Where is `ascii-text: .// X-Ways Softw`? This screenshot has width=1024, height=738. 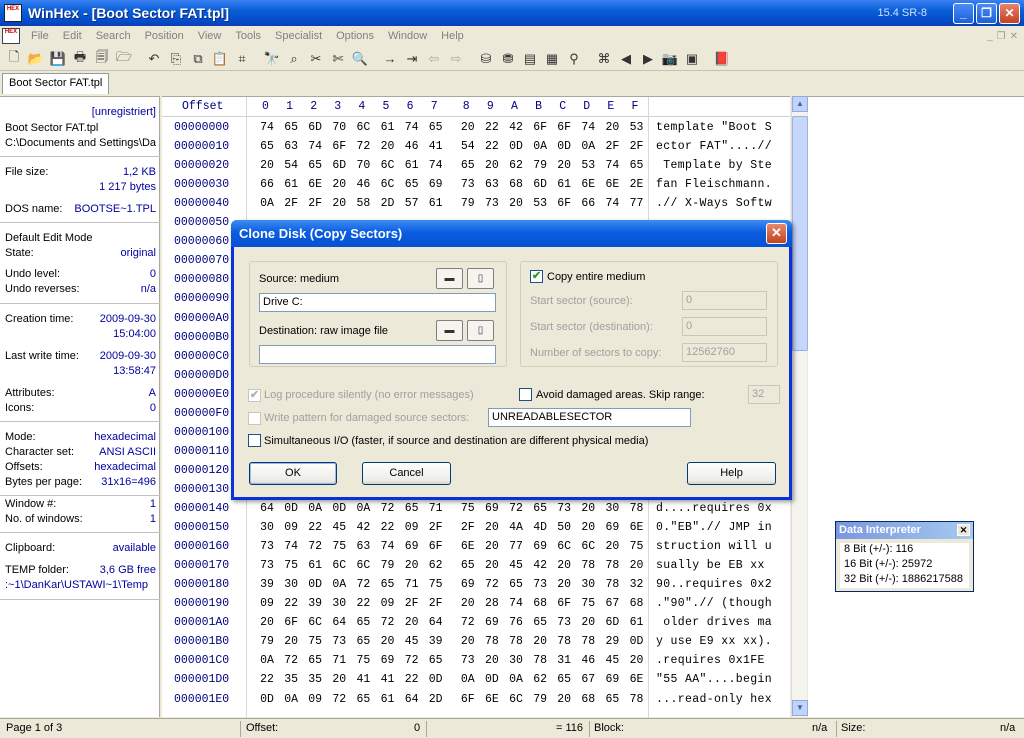
ascii-text: .// X-Ways Softw is located at coordinates (714, 203).